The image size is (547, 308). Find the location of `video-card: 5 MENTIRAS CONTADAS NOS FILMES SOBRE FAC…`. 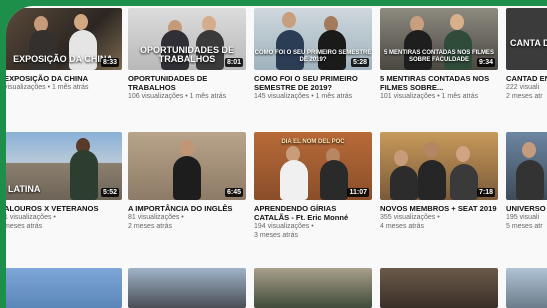

video-card: 5 MENTIRAS CONTADAS NOS FILMES SOBRE FAC… is located at coordinates (439, 54).